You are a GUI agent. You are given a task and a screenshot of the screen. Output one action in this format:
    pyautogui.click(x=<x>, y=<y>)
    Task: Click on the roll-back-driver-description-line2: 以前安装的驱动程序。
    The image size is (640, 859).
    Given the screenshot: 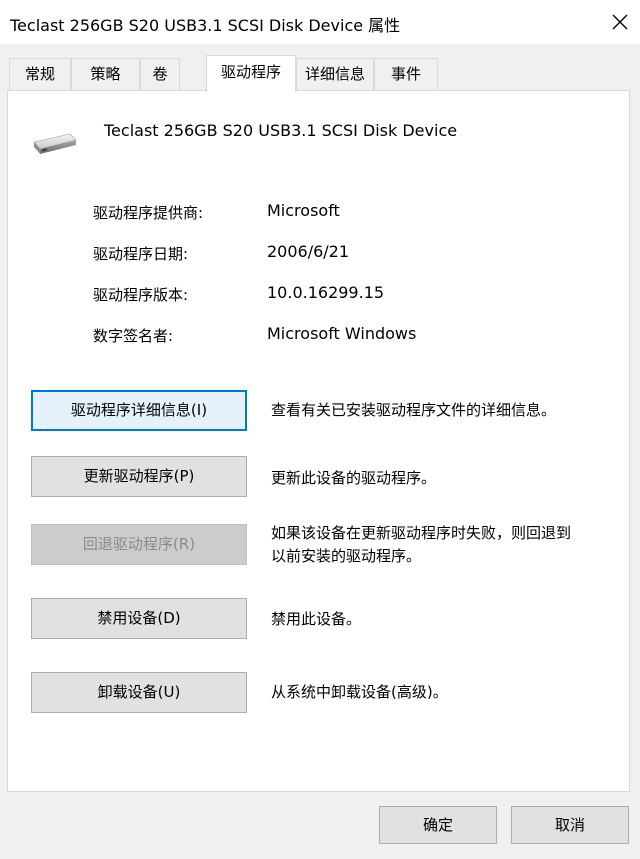 What is the action you would take?
    pyautogui.click(x=346, y=556)
    